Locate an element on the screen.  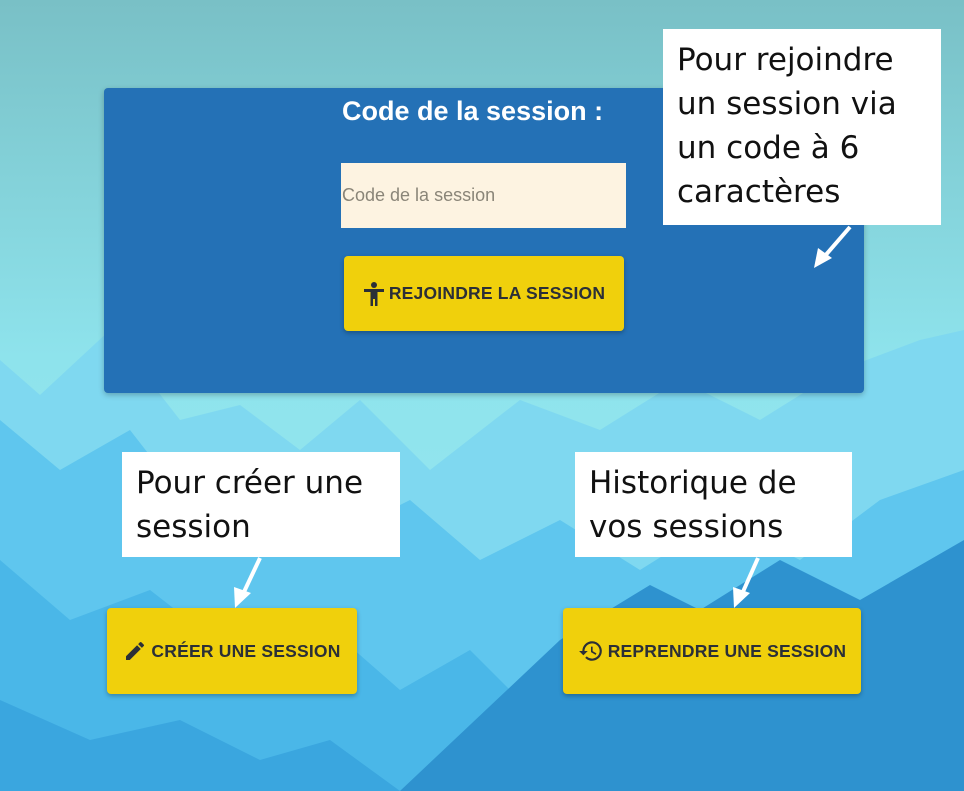
annotation-line: session is located at coordinates (193, 527).